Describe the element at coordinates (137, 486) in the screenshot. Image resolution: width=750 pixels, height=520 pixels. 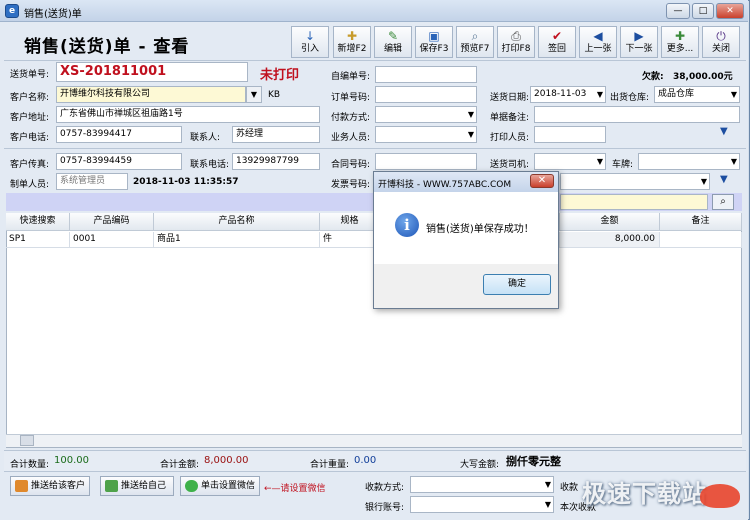
I see `push-self-button: 推送给自己` at that location.